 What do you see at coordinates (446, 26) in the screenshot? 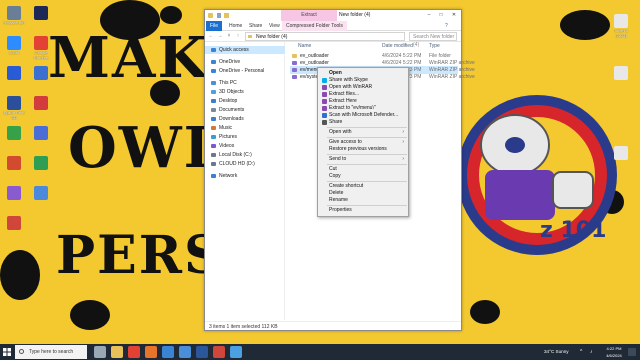
I see `help-icon: ?` at bounding box center [446, 26].